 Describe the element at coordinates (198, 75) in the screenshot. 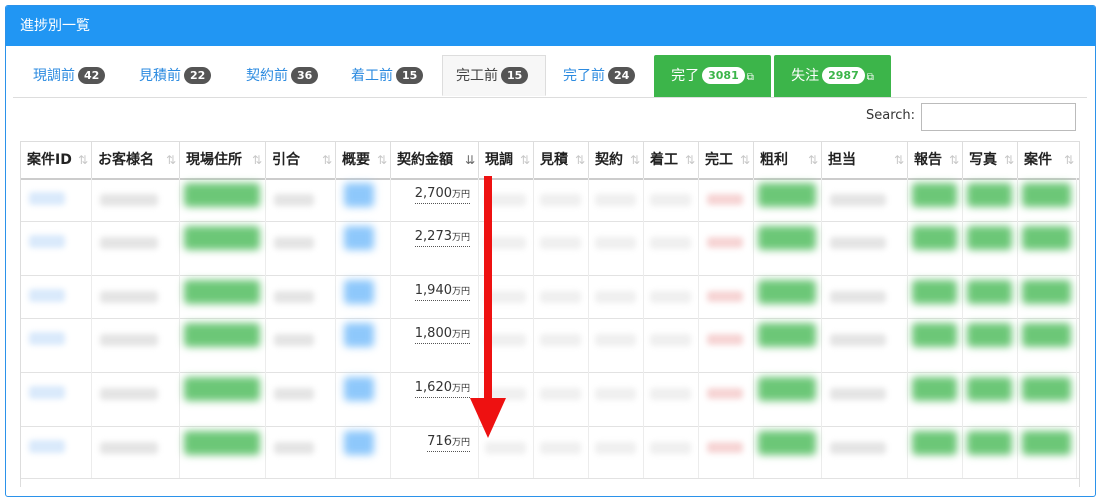

I see `count-badge: 22` at that location.